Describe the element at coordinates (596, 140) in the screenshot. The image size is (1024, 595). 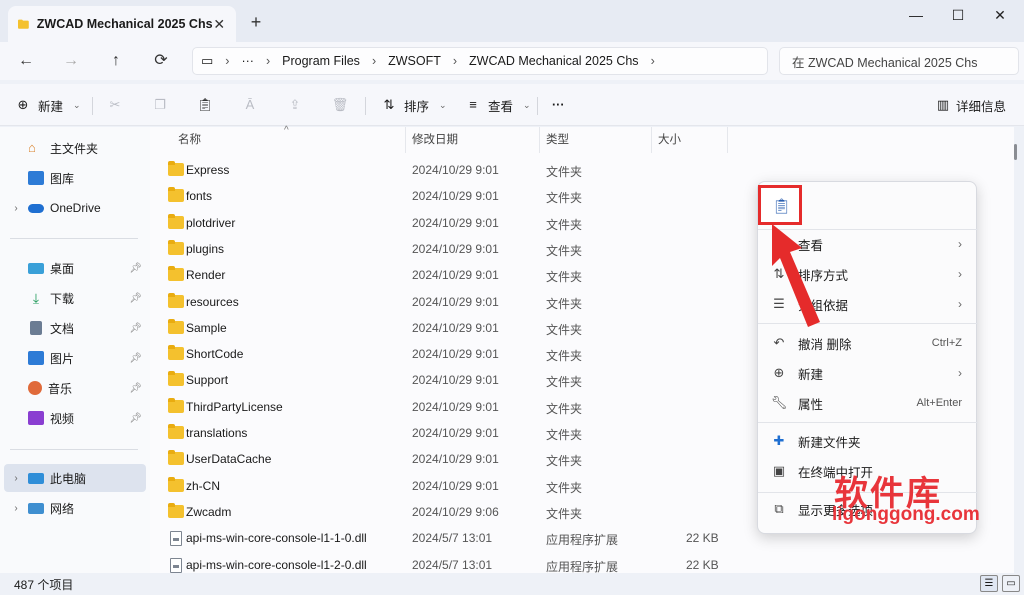
I see `column-header-type: 类型` at that location.